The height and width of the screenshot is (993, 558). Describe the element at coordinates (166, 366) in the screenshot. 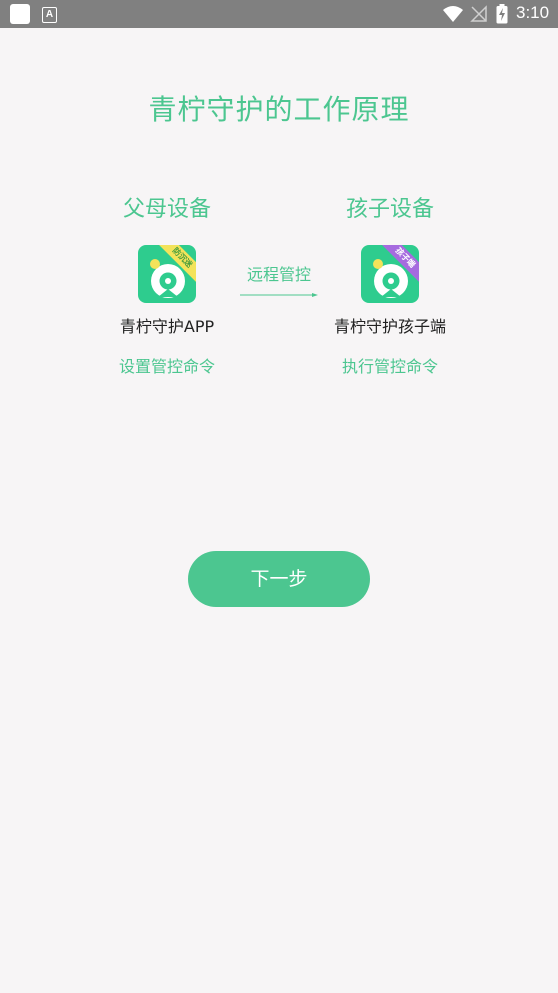

I see `parent-command: 设置管控命令` at that location.